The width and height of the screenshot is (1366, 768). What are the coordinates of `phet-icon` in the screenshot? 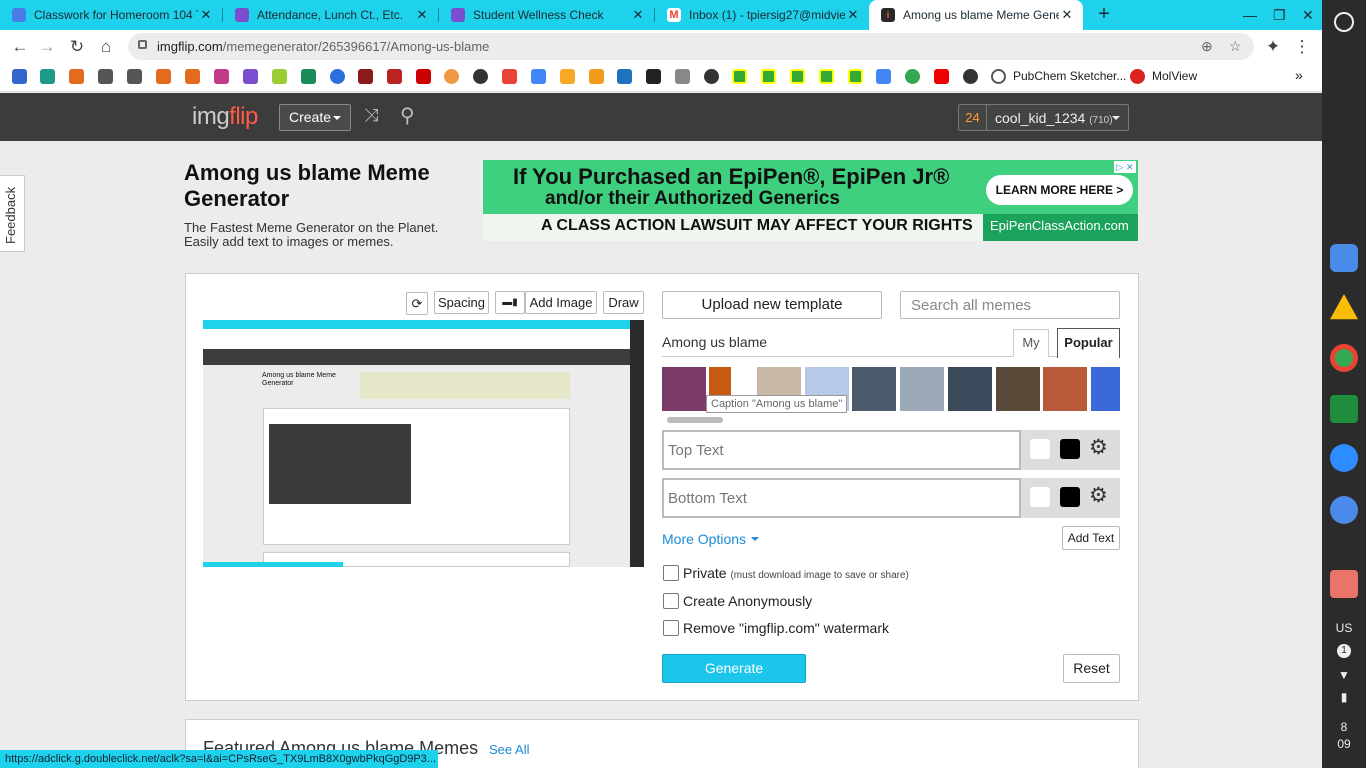 It's located at (653, 76).